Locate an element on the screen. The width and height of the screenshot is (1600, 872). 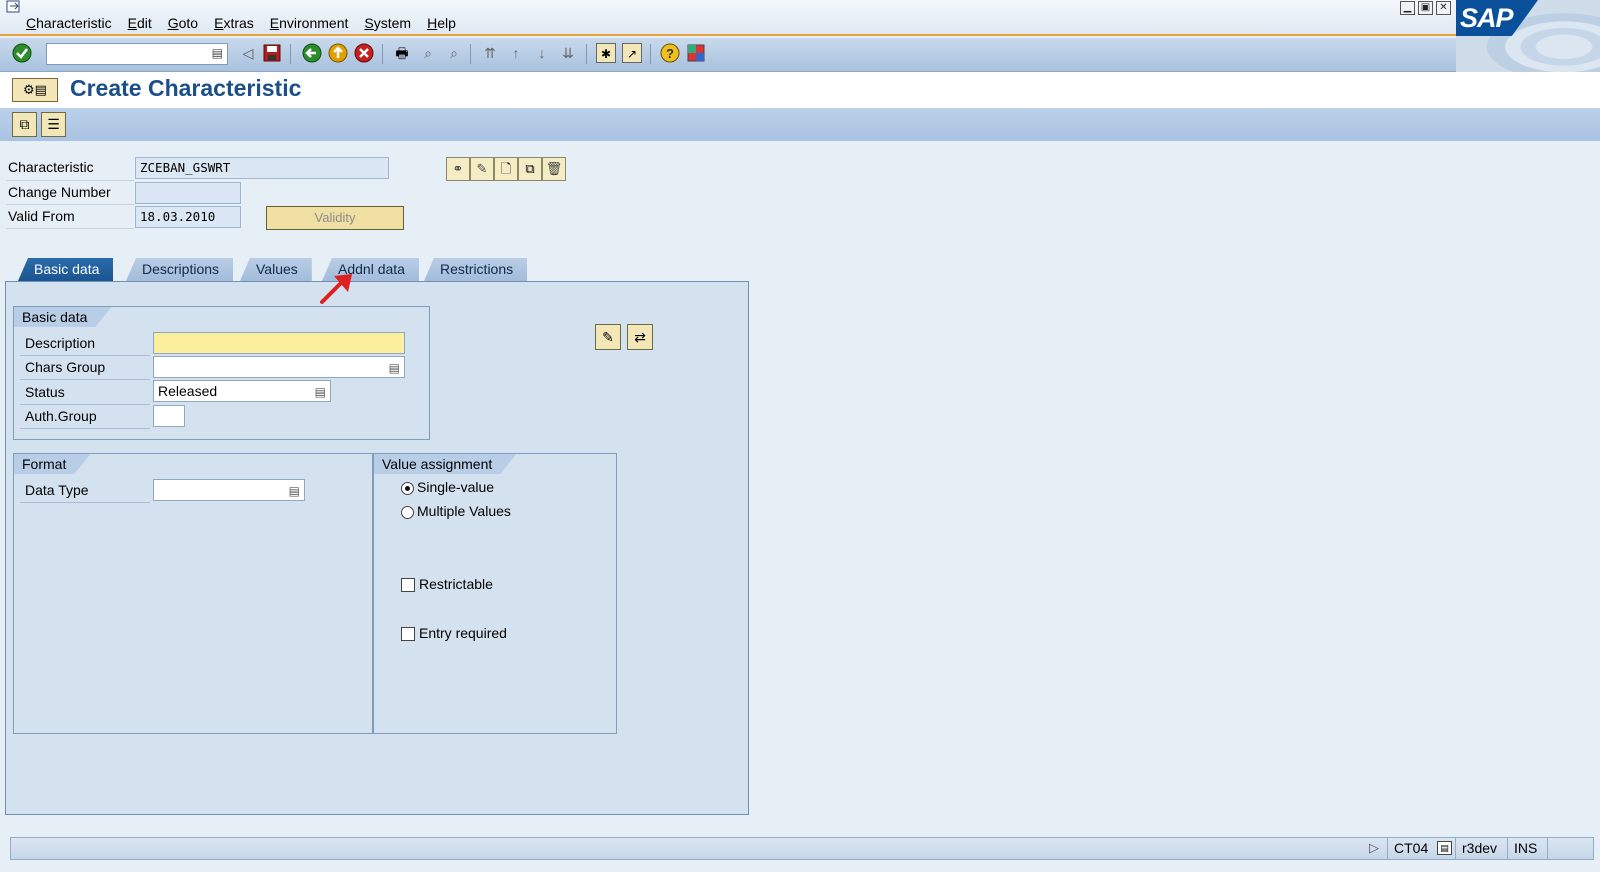
command-field: ▤ is located at coordinates (137, 54).